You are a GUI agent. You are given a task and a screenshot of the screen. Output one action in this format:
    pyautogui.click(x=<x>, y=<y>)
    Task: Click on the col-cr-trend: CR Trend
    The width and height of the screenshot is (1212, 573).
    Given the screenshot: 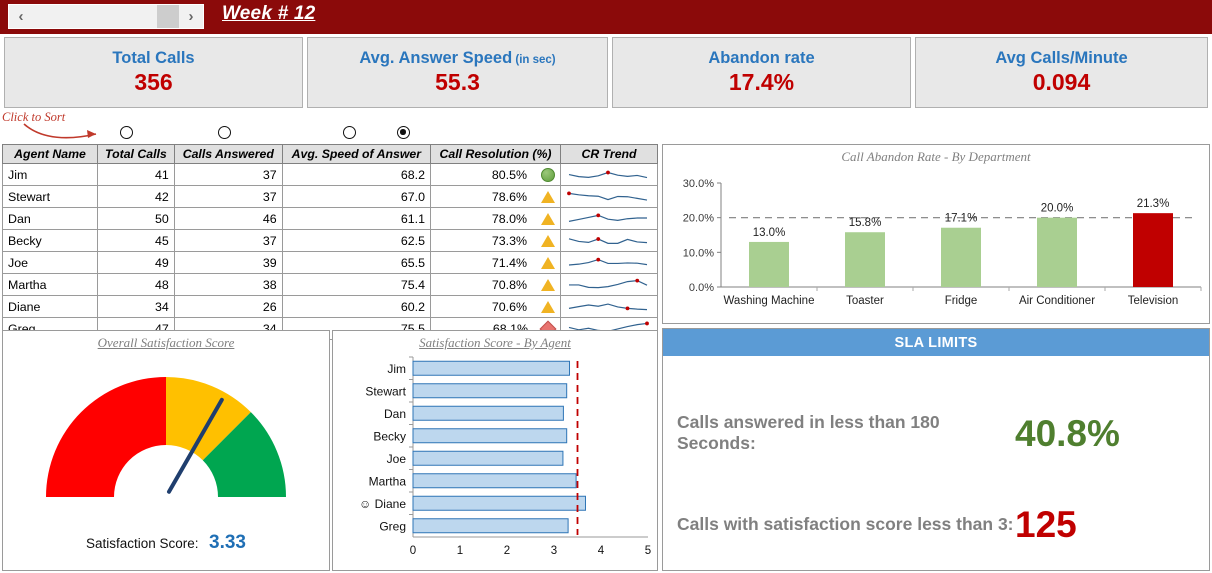 What is the action you would take?
    pyautogui.click(x=609, y=154)
    